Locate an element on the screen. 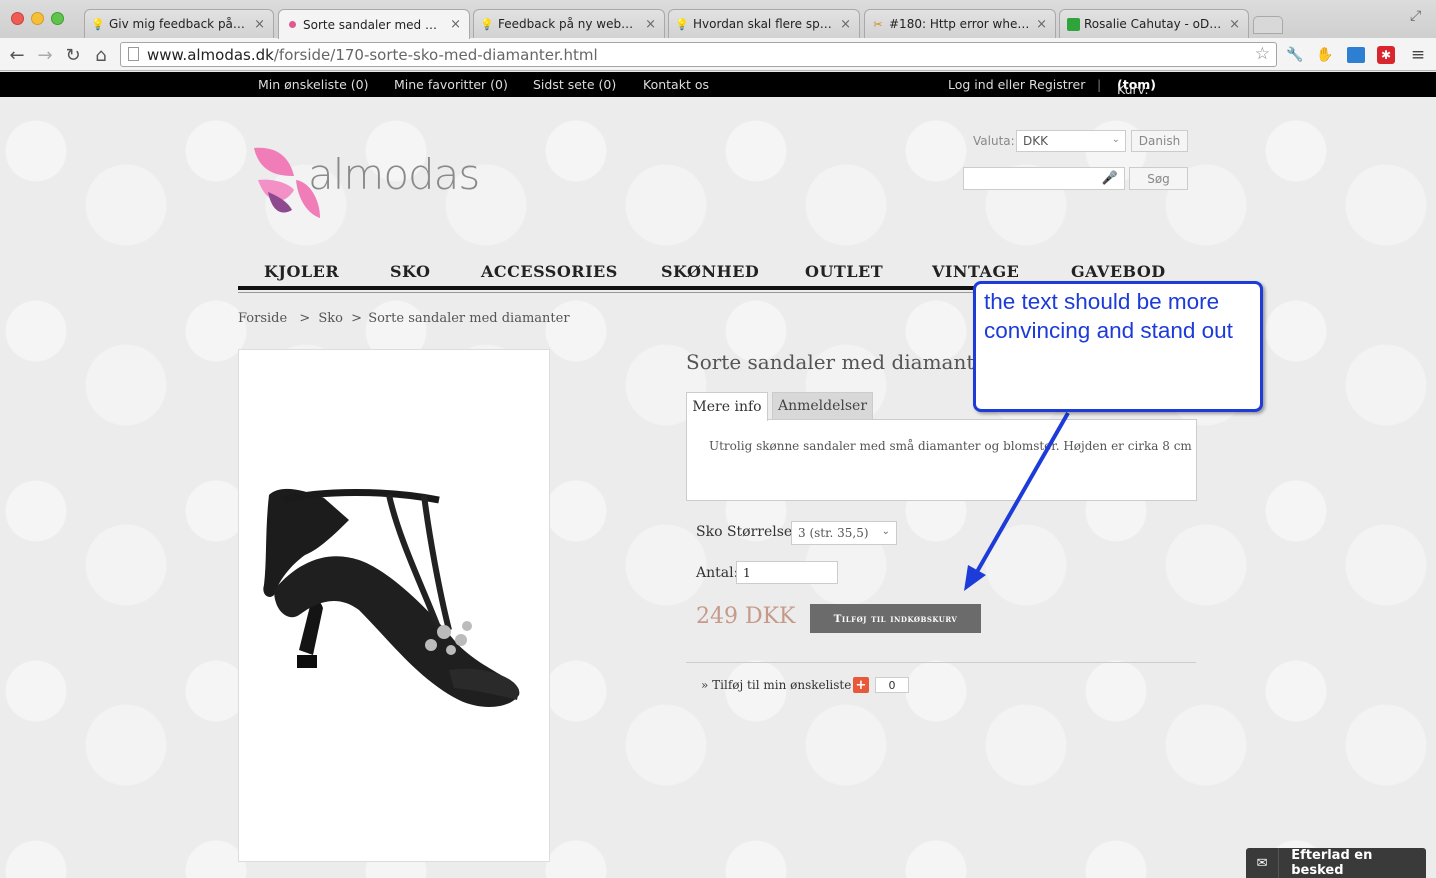 The width and height of the screenshot is (1436, 878). size-select: 3 (str. 35,5) ⌄ is located at coordinates (844, 533).